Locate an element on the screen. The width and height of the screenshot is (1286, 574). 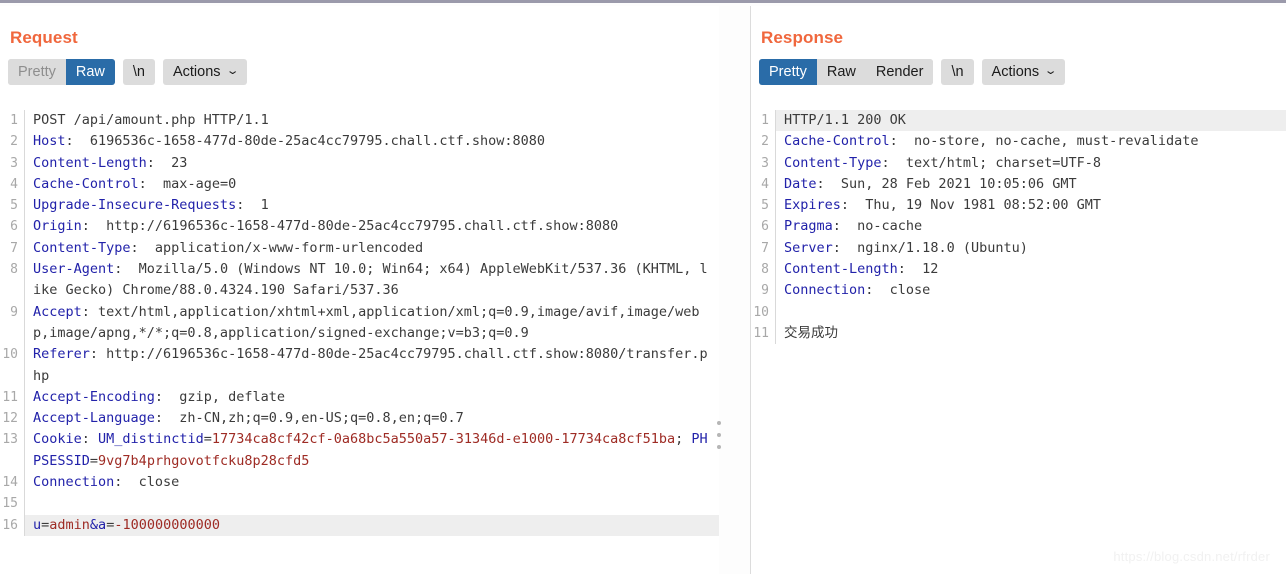
code-line: 7 Server: nginx/1.18.0 (Ubuntu) is located at coordinates (1018, 248).